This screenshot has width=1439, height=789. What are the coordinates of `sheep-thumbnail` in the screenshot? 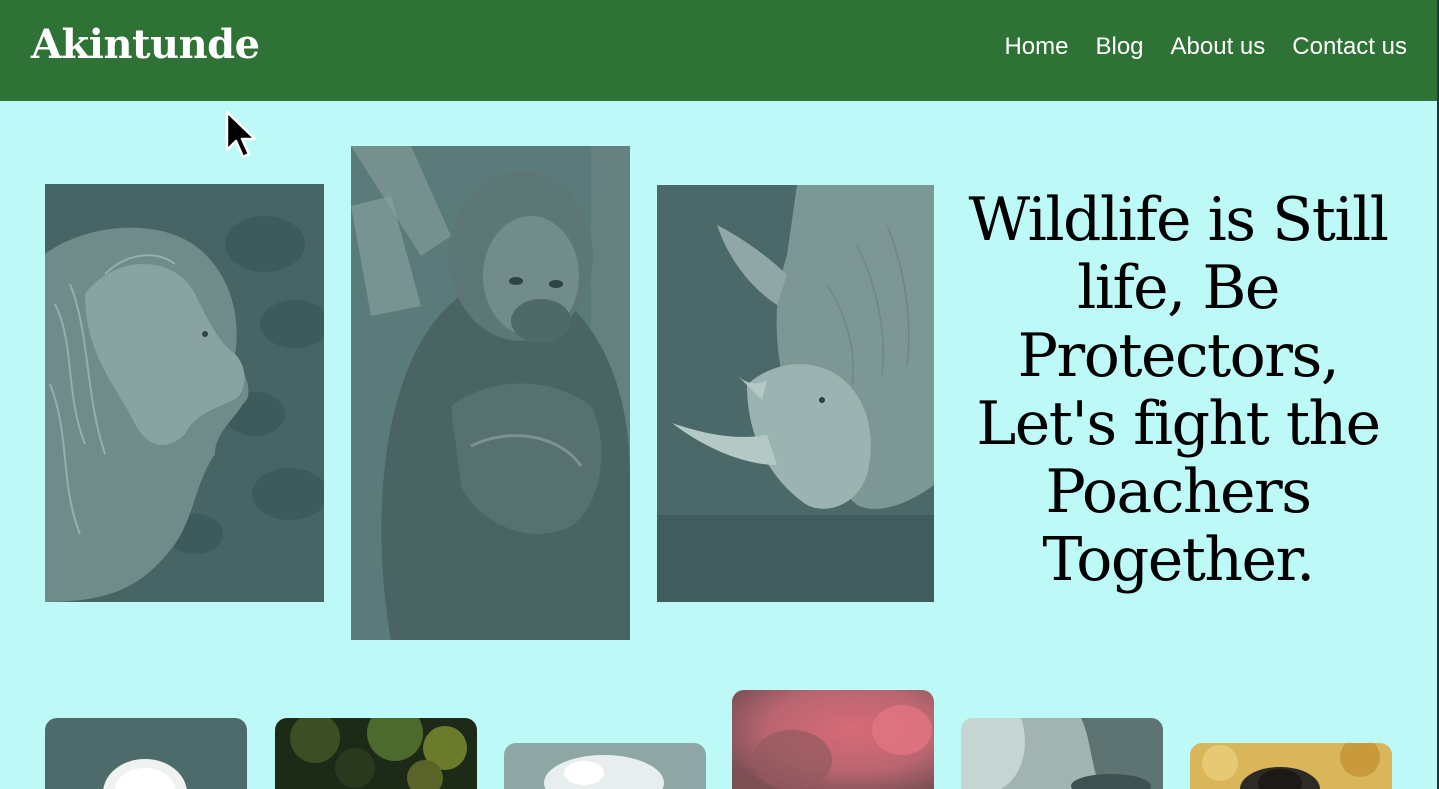 It's located at (605, 766).